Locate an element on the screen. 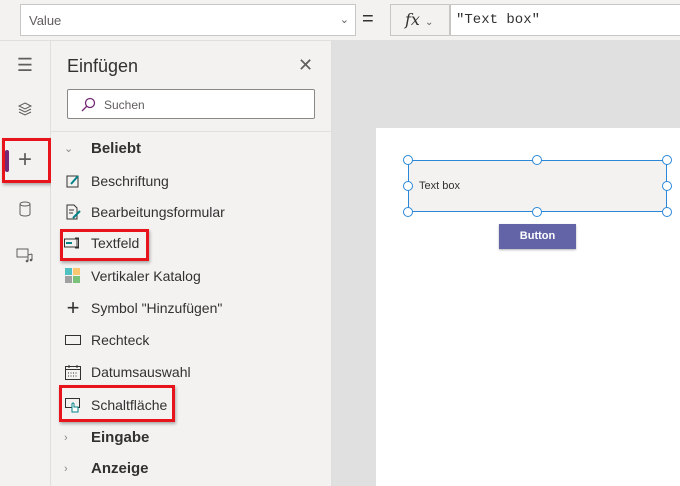  item-label: Beschriftung is located at coordinates (130, 181).